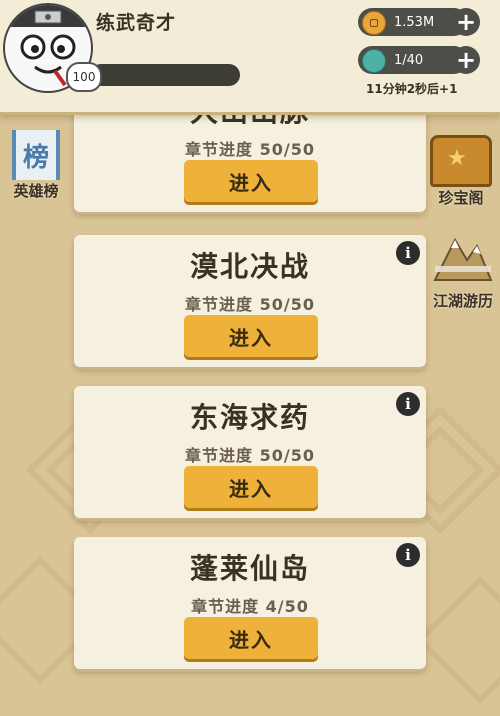 Image resolution: width=500 pixels, height=716 pixels. What do you see at coordinates (466, 60) in the screenshot?
I see `add-energy-button: +` at bounding box center [466, 60].